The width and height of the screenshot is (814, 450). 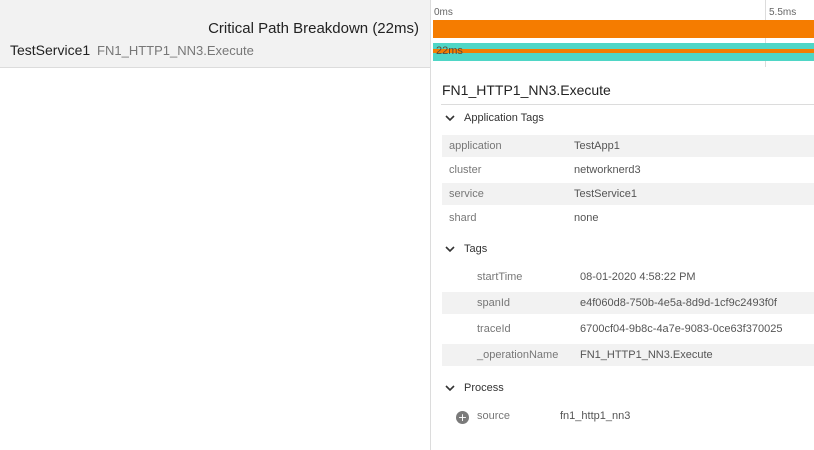 What do you see at coordinates (607, 170) in the screenshot?
I see `tag-value: networknerd3` at bounding box center [607, 170].